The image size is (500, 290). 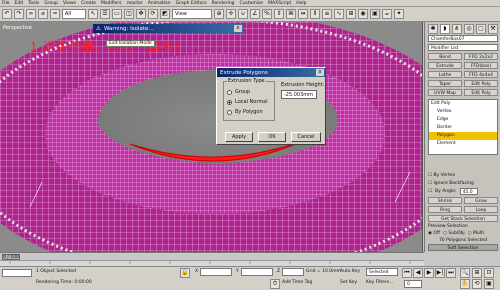 I want to click on percent-snap-icon: %, so click(x=267, y=14).